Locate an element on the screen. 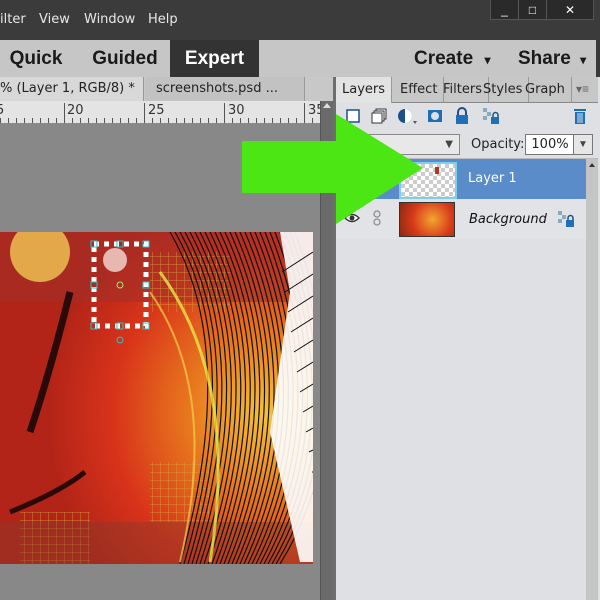 The height and width of the screenshot is (600, 600). create-label: Create is located at coordinates (444, 58).